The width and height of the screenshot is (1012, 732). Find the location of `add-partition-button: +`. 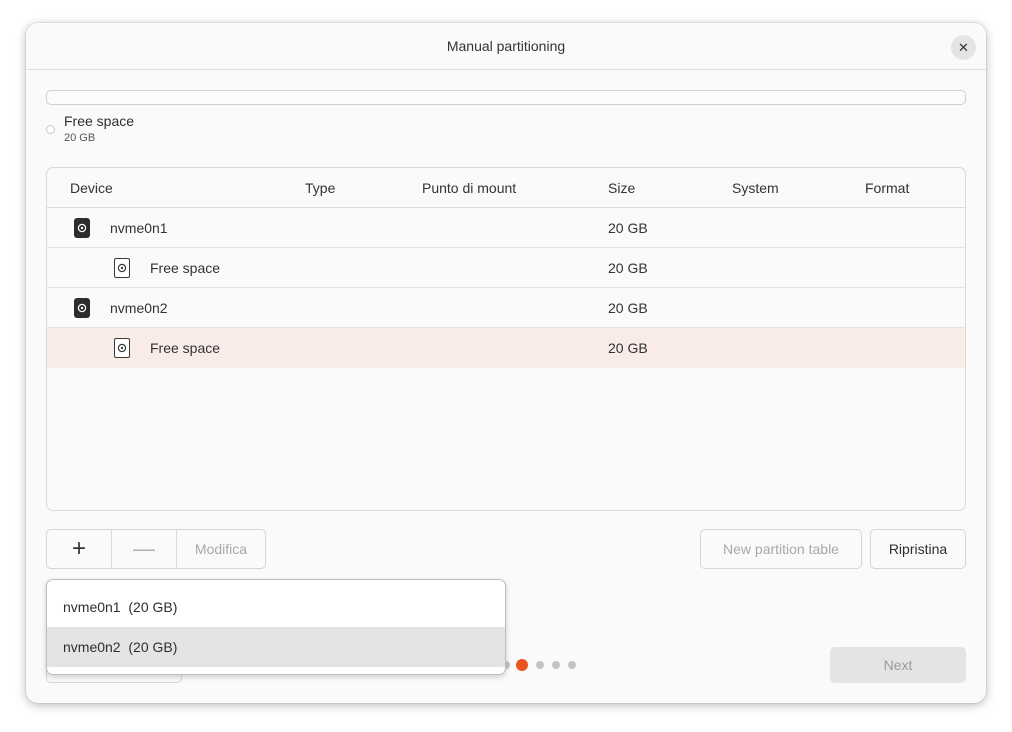

add-partition-button: + is located at coordinates (79, 549).